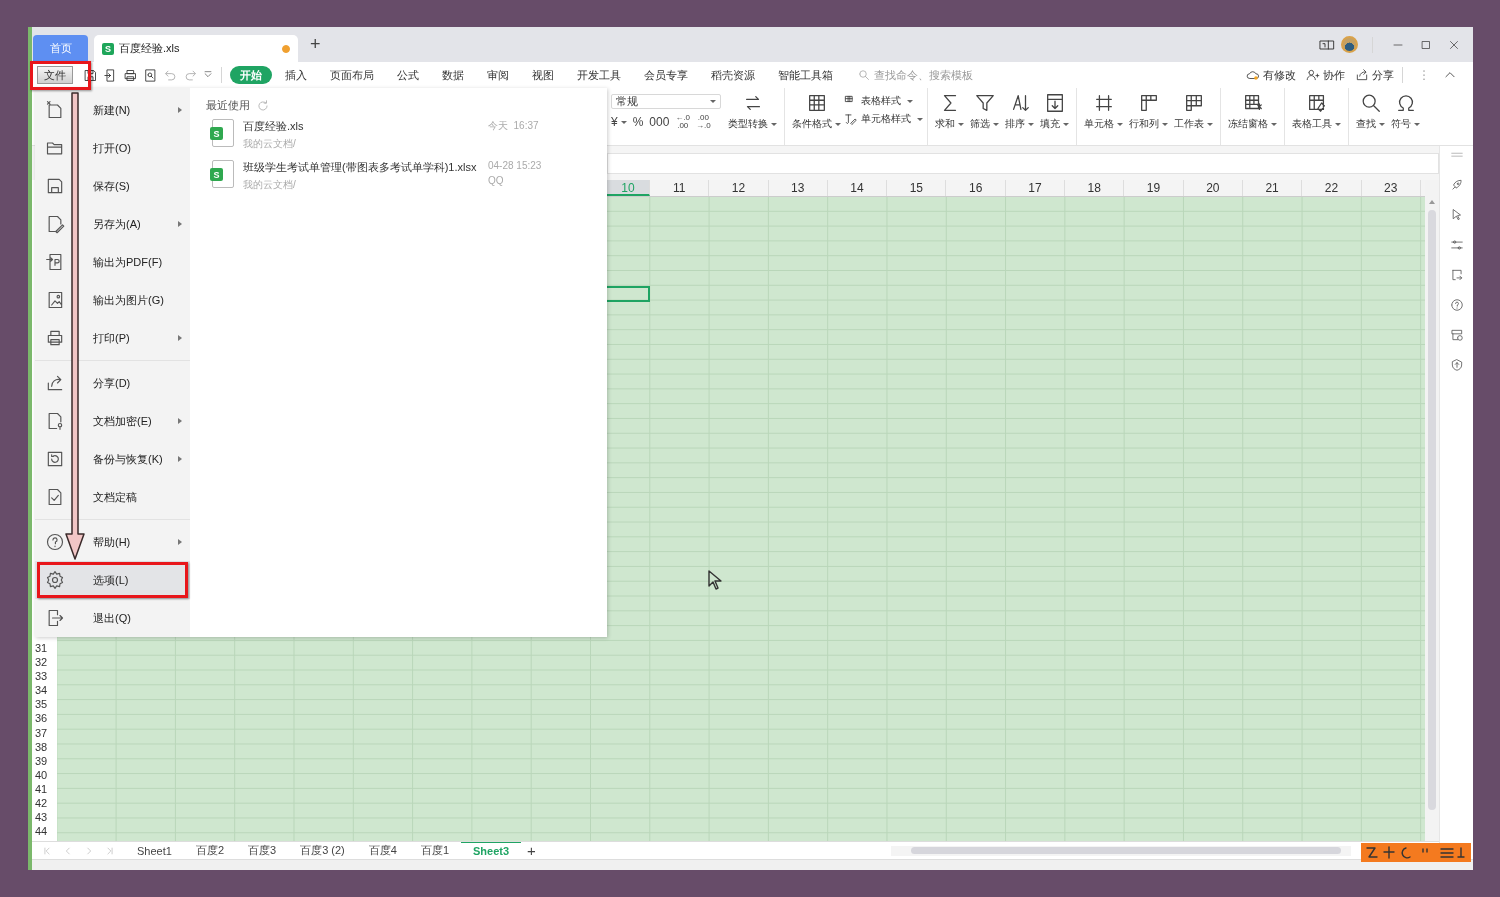 This screenshot has height=897, width=1500. What do you see at coordinates (262, 850) in the screenshot?
I see `sheet-tab: 百度3` at bounding box center [262, 850].